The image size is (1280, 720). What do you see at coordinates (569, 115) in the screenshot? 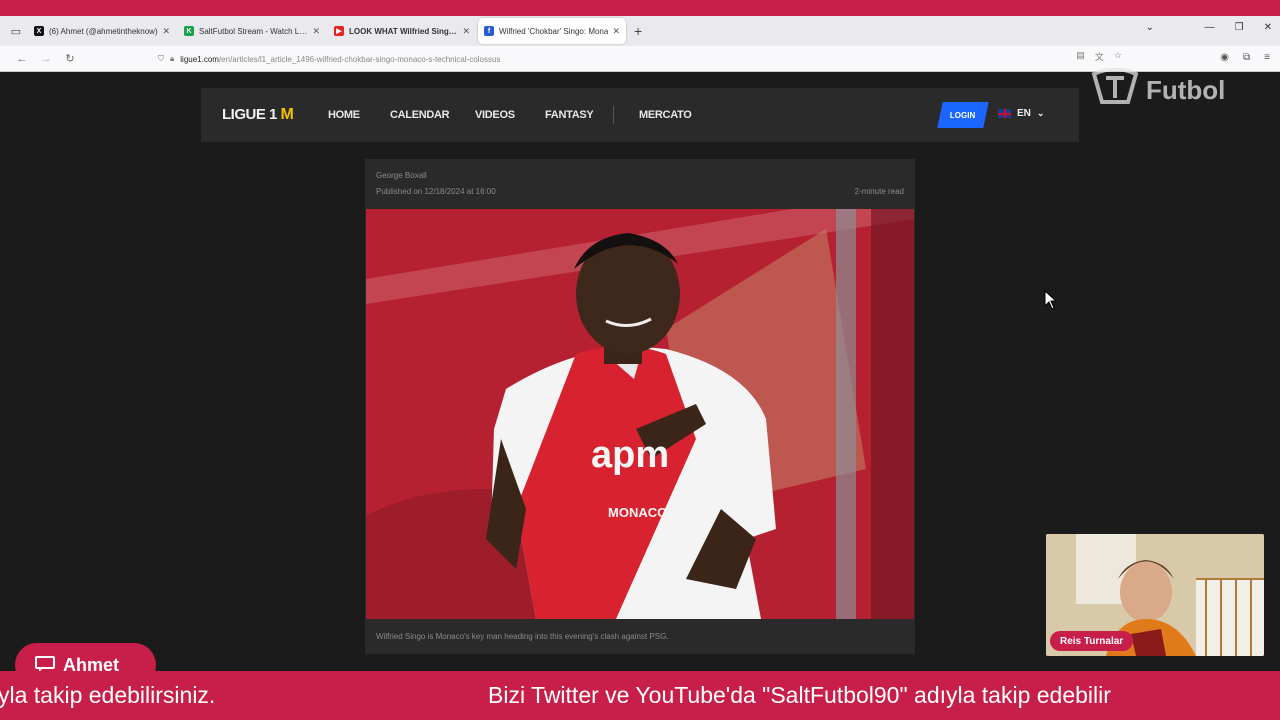
I see `nav-fantasy: FANTASY` at bounding box center [569, 115].